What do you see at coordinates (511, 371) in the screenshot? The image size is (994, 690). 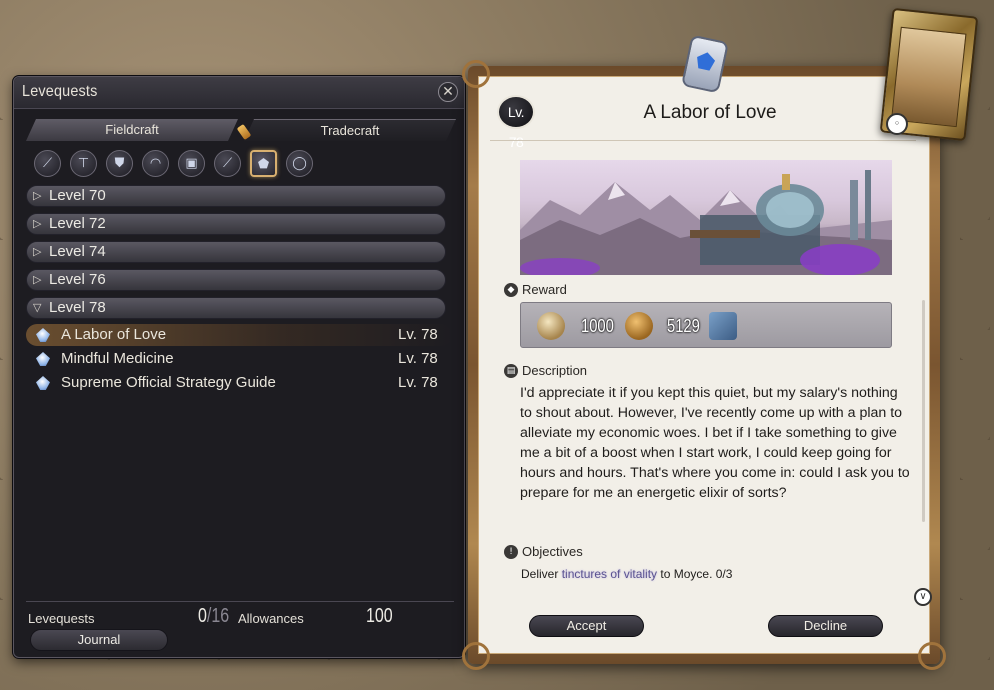 I see `book-icon: ▤` at bounding box center [511, 371].